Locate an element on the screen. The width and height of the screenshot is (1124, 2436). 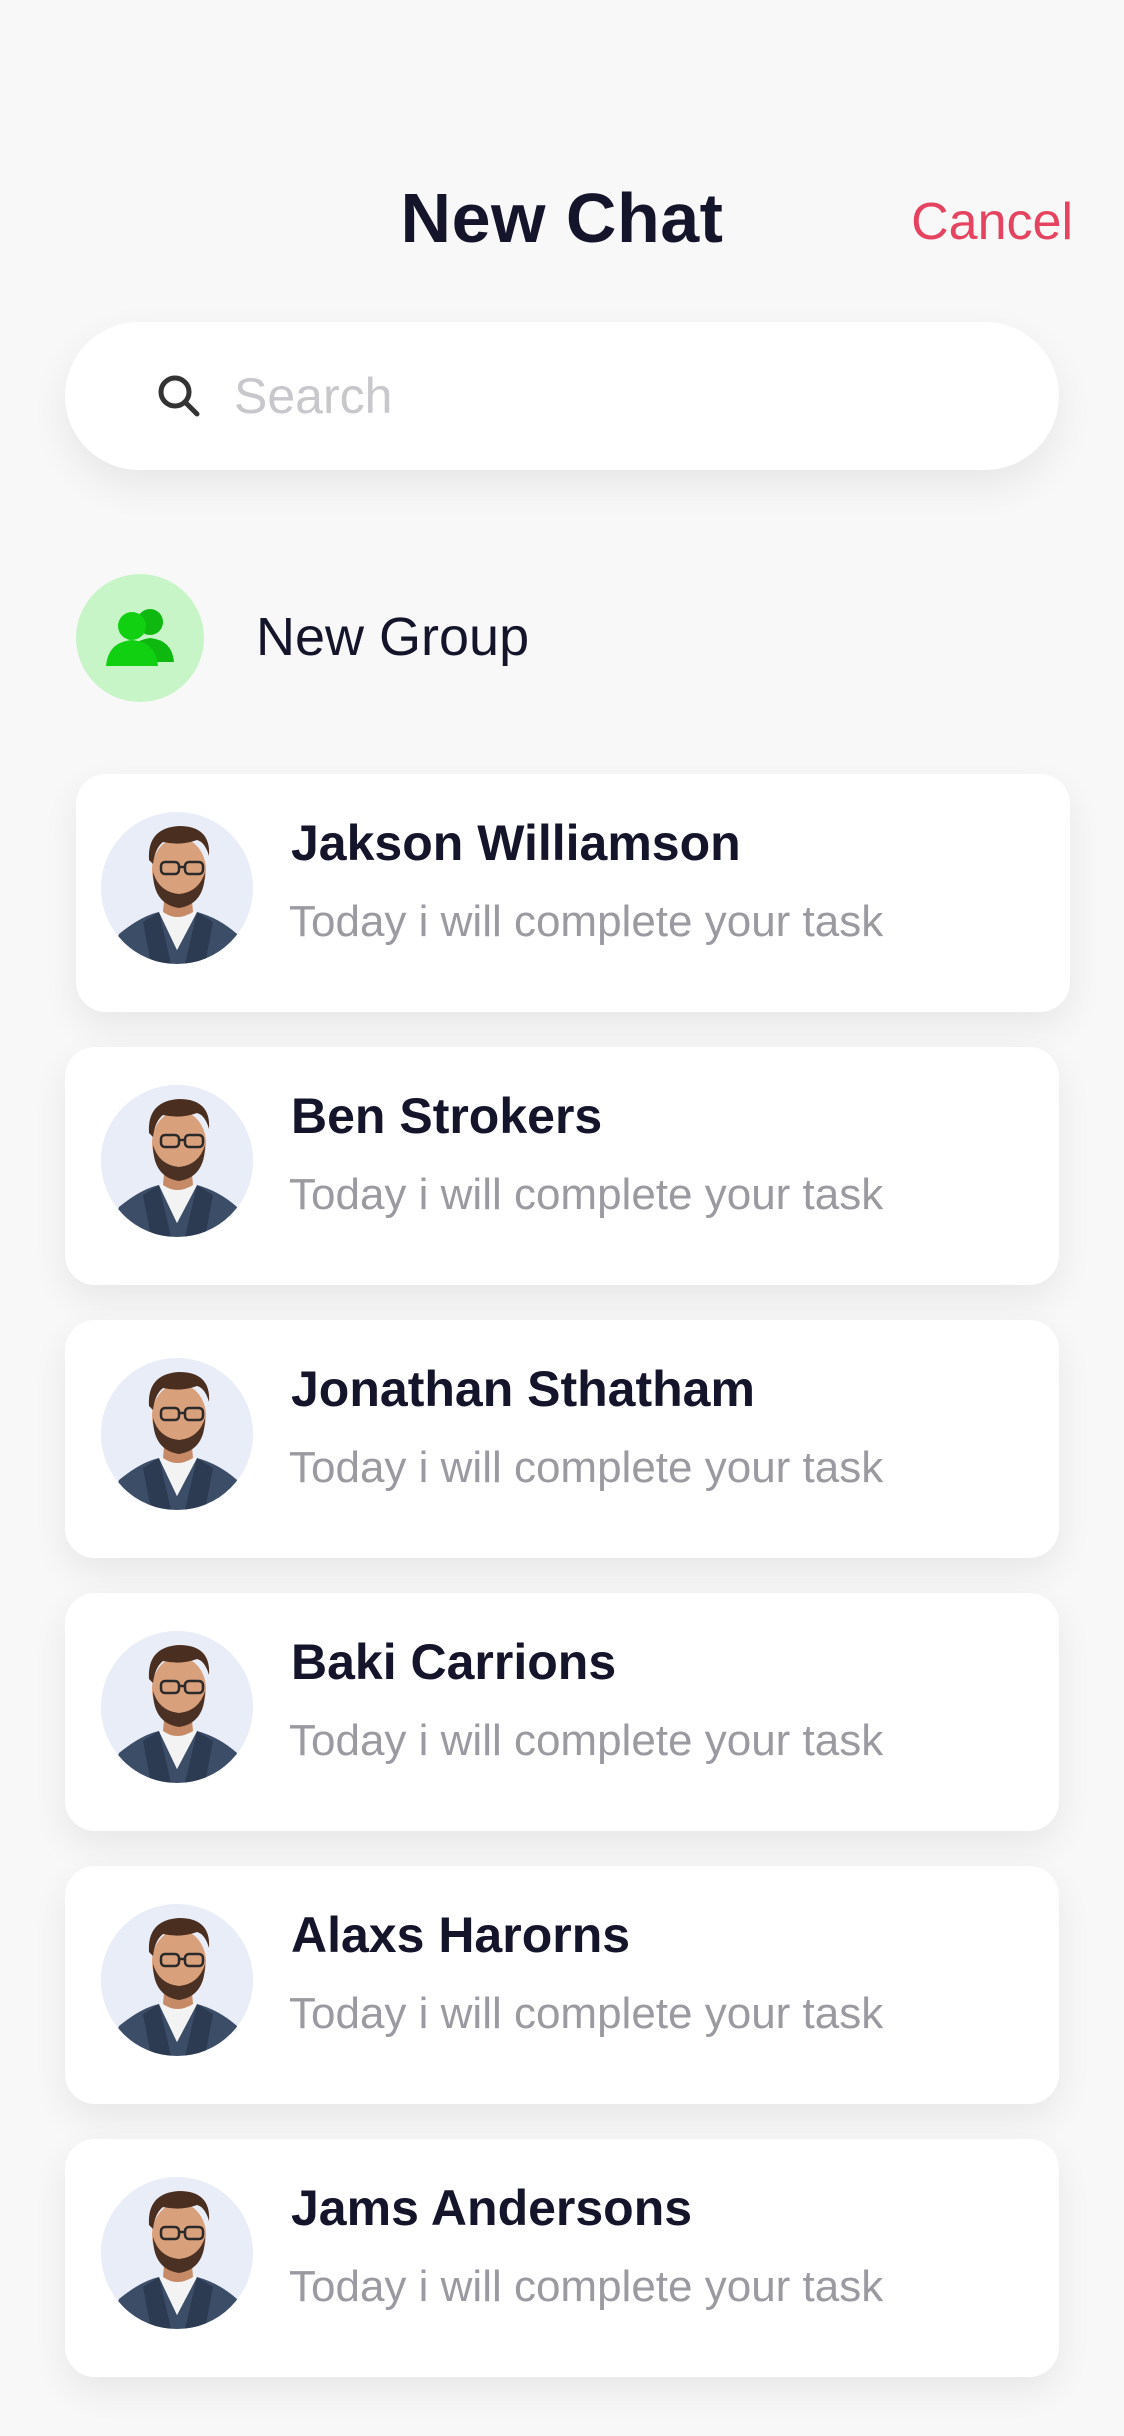
cancel-button: Cancel is located at coordinates (992, 222).